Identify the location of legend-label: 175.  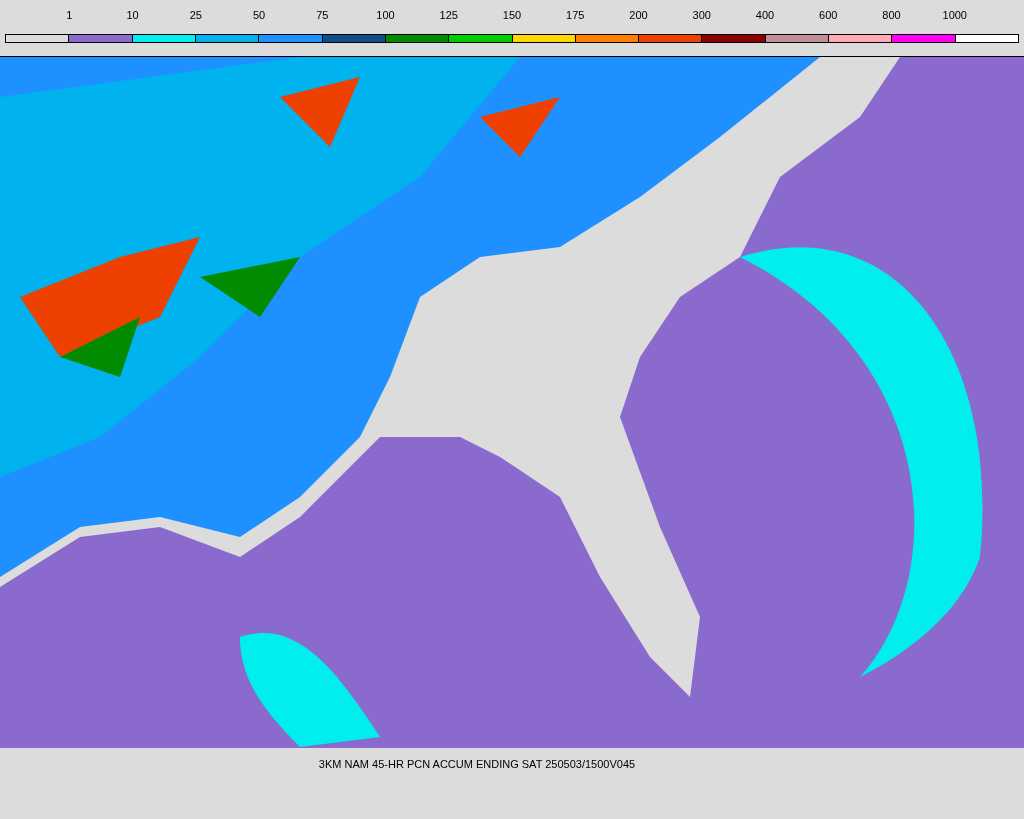
(575, 15).